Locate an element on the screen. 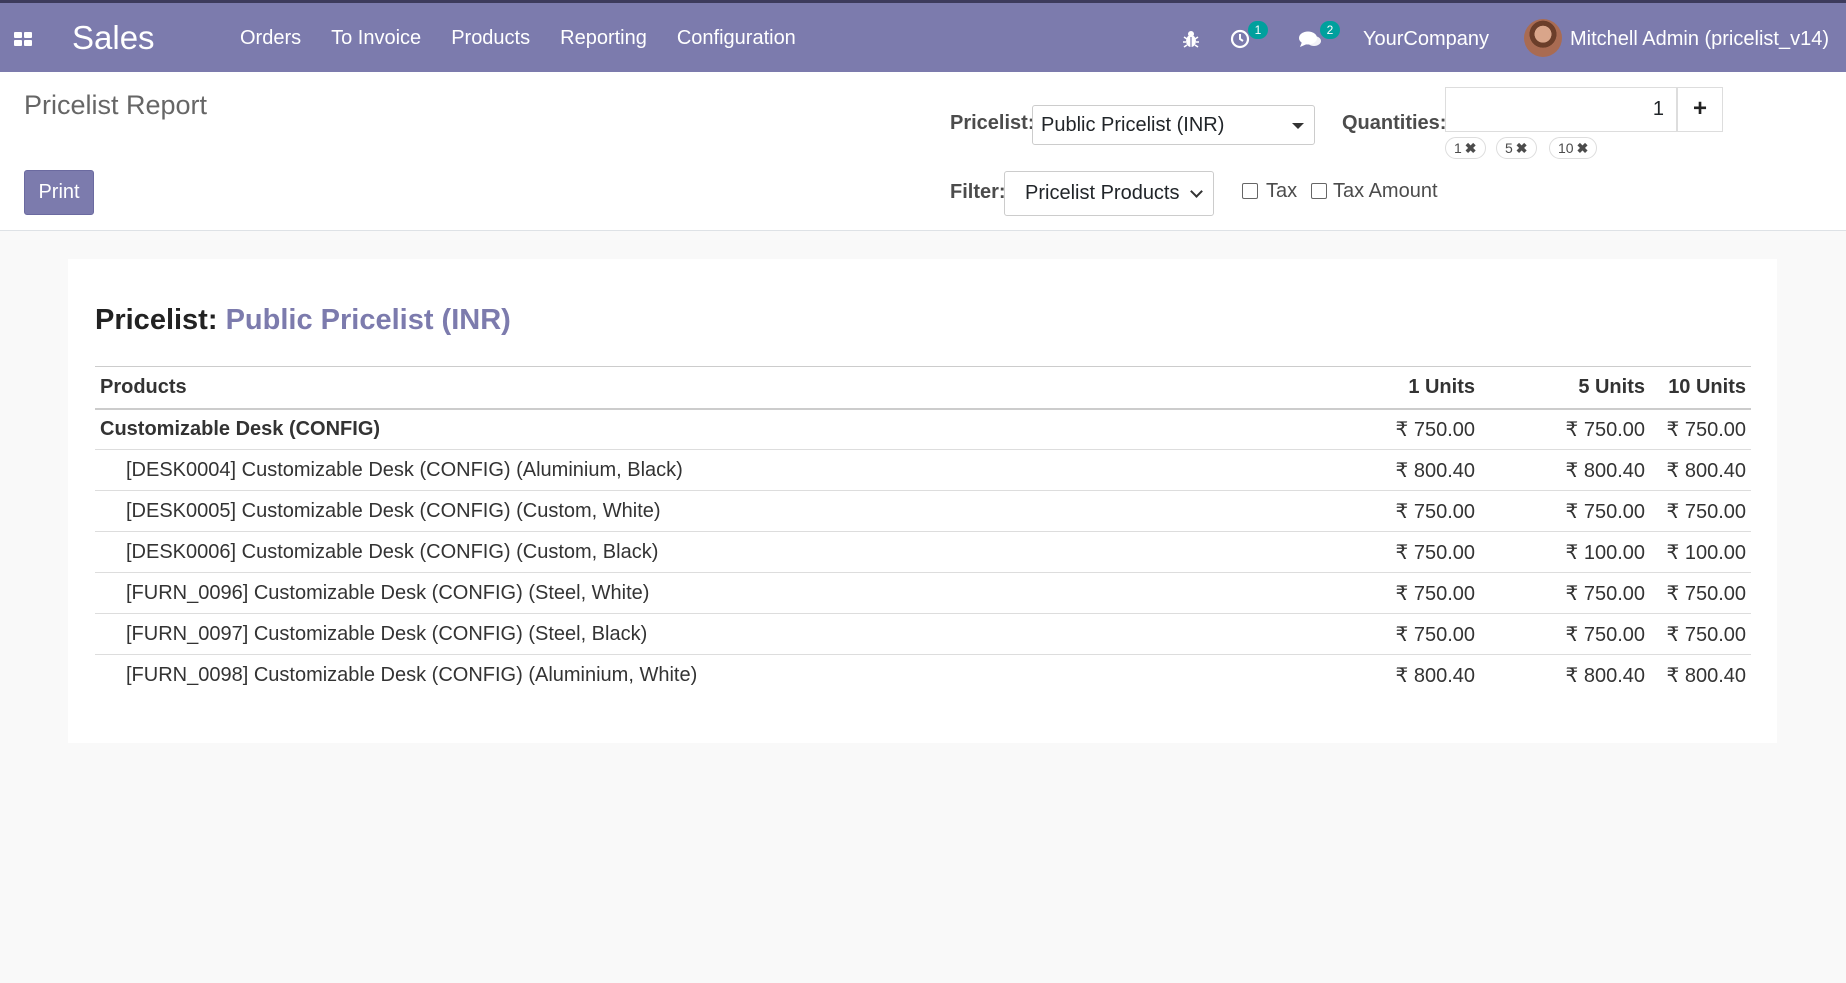 This screenshot has width=1846, height=983. quantity-tag-value: 5 is located at coordinates (1509, 148).